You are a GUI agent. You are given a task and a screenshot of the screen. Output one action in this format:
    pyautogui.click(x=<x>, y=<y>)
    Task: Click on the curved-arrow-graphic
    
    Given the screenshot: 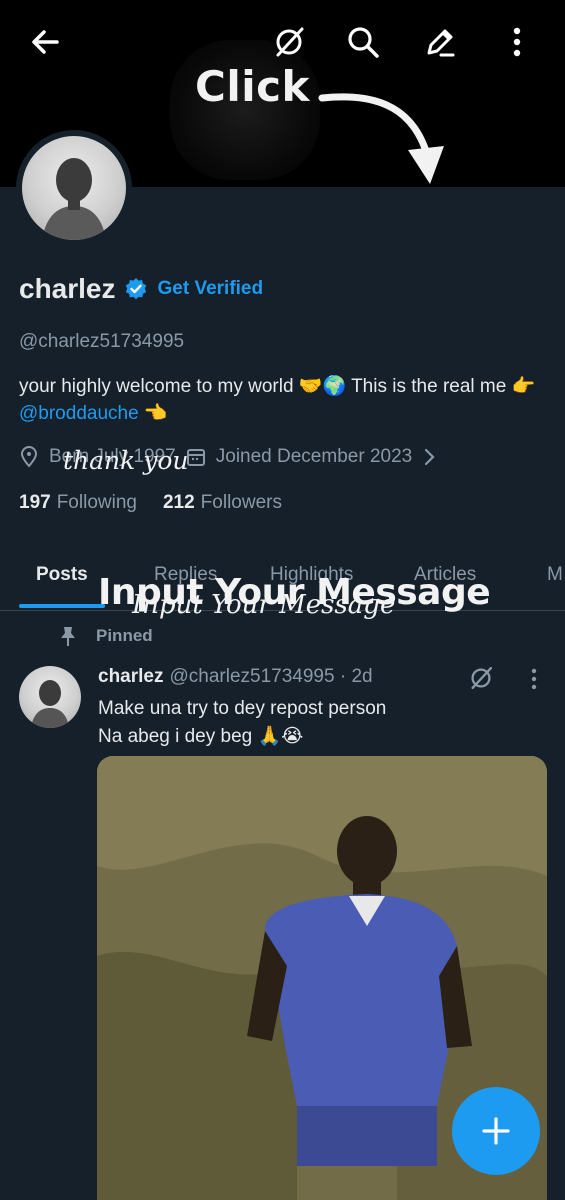 What is the action you would take?
    pyautogui.click(x=381, y=138)
    